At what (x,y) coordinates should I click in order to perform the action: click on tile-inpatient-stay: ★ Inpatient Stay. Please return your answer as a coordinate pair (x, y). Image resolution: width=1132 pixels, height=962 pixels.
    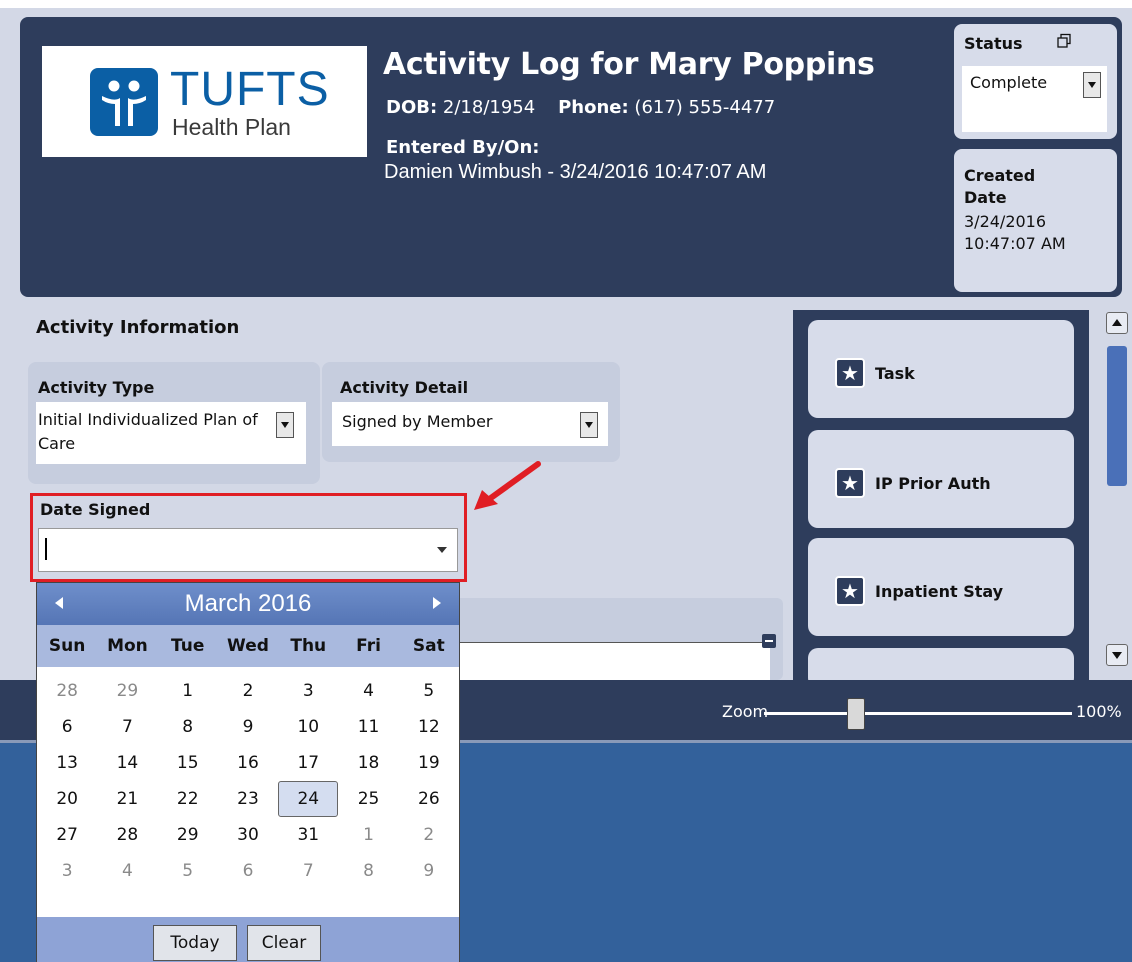
    Looking at the image, I should click on (941, 587).